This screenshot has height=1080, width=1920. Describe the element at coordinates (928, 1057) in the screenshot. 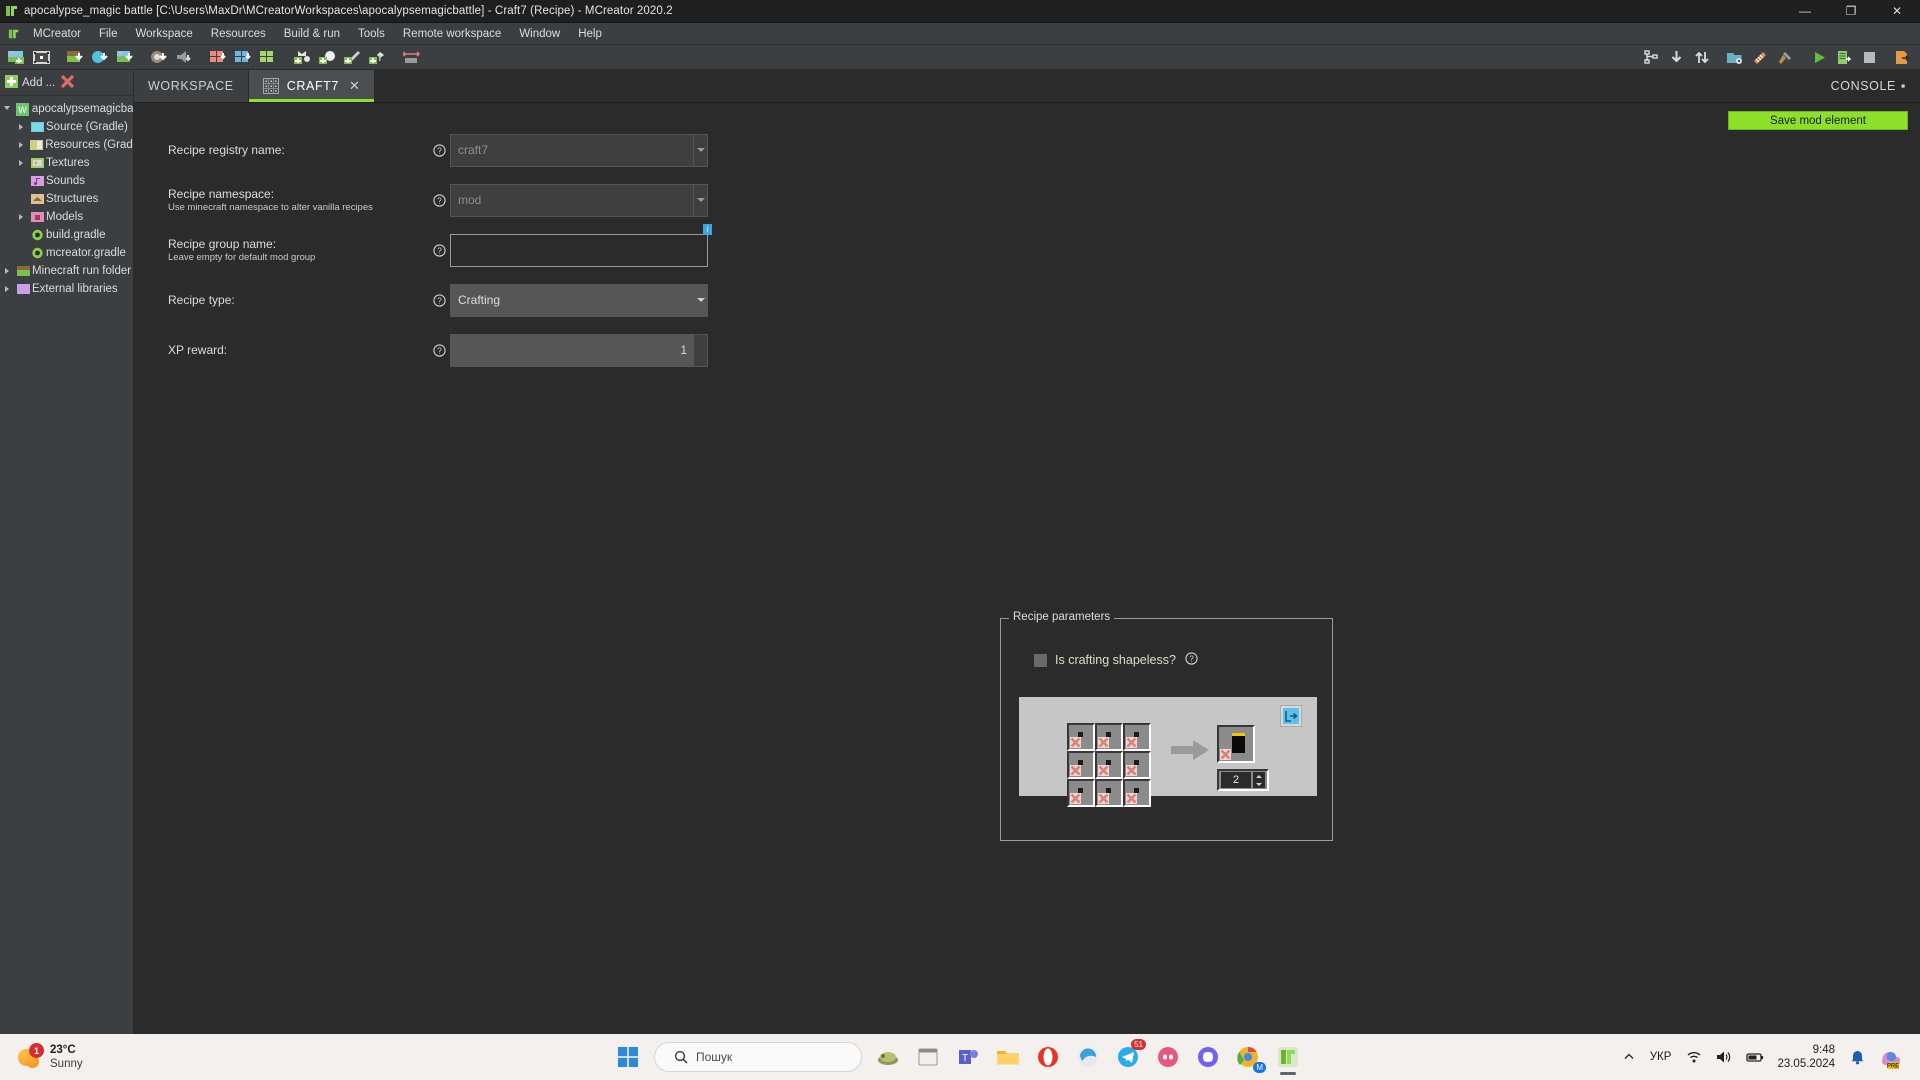

I see `taskbar-file-explorer-icon` at that location.